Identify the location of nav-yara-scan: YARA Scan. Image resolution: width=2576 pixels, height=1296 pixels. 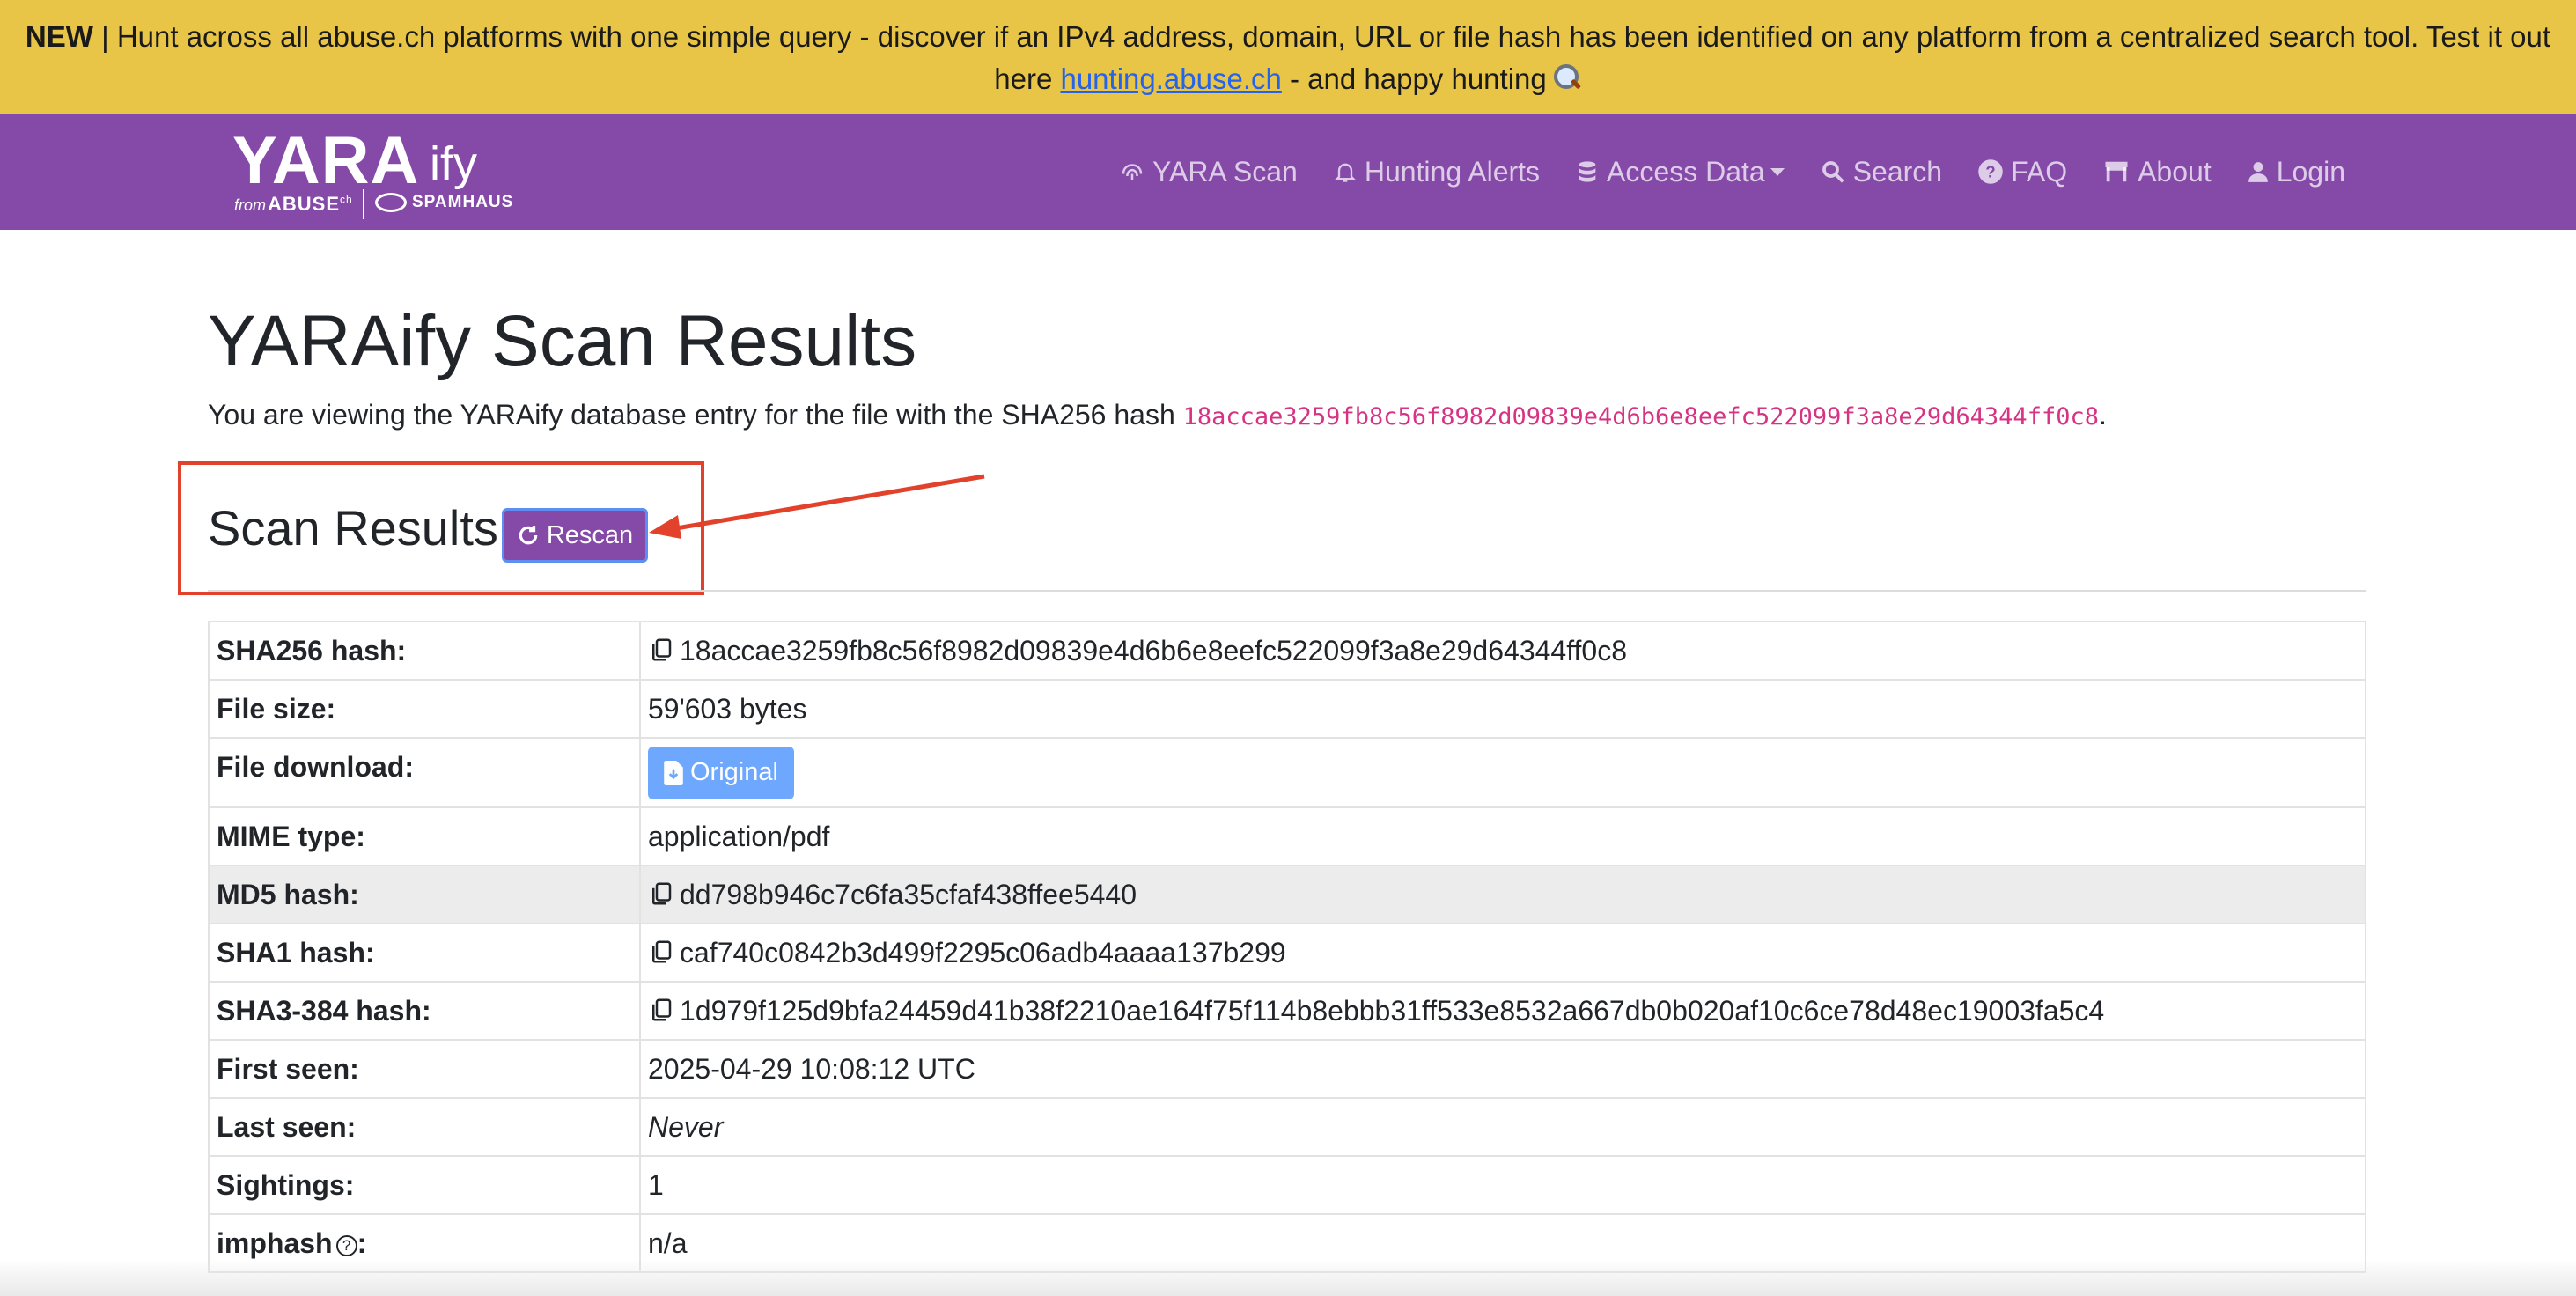
(1209, 172).